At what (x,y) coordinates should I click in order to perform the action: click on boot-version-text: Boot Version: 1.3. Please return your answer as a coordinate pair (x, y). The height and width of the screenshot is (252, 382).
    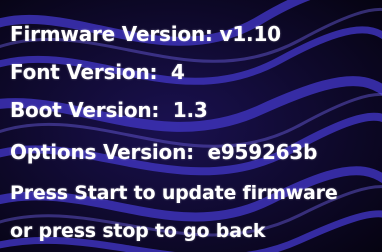
    Looking at the image, I should click on (109, 110).